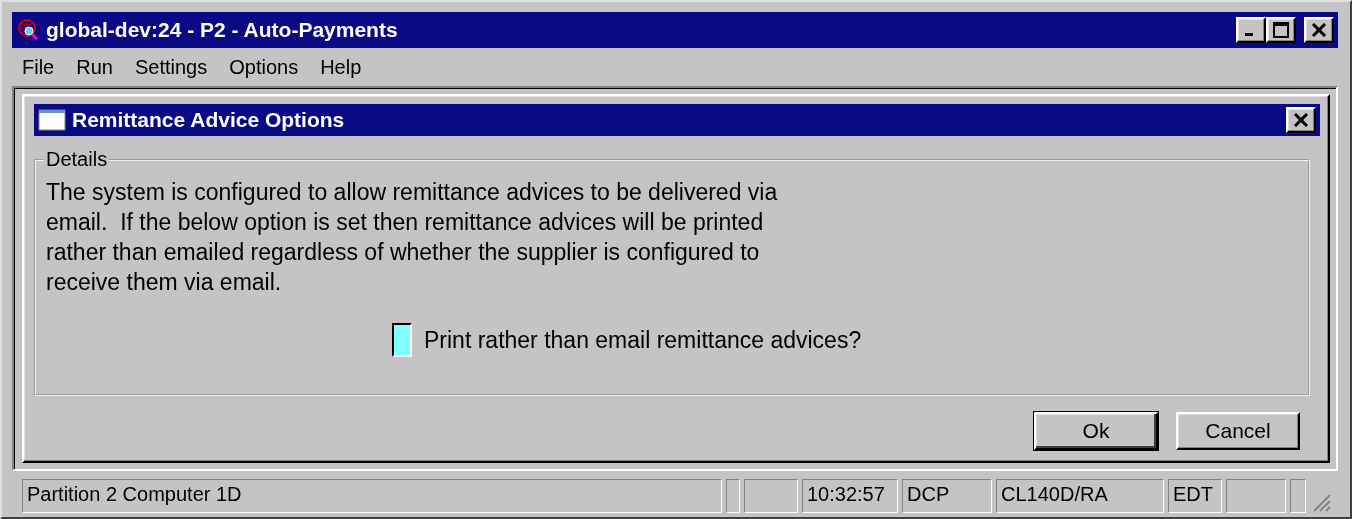  Describe the element at coordinates (947, 496) in the screenshot. I see `status-pane: DCP` at that location.